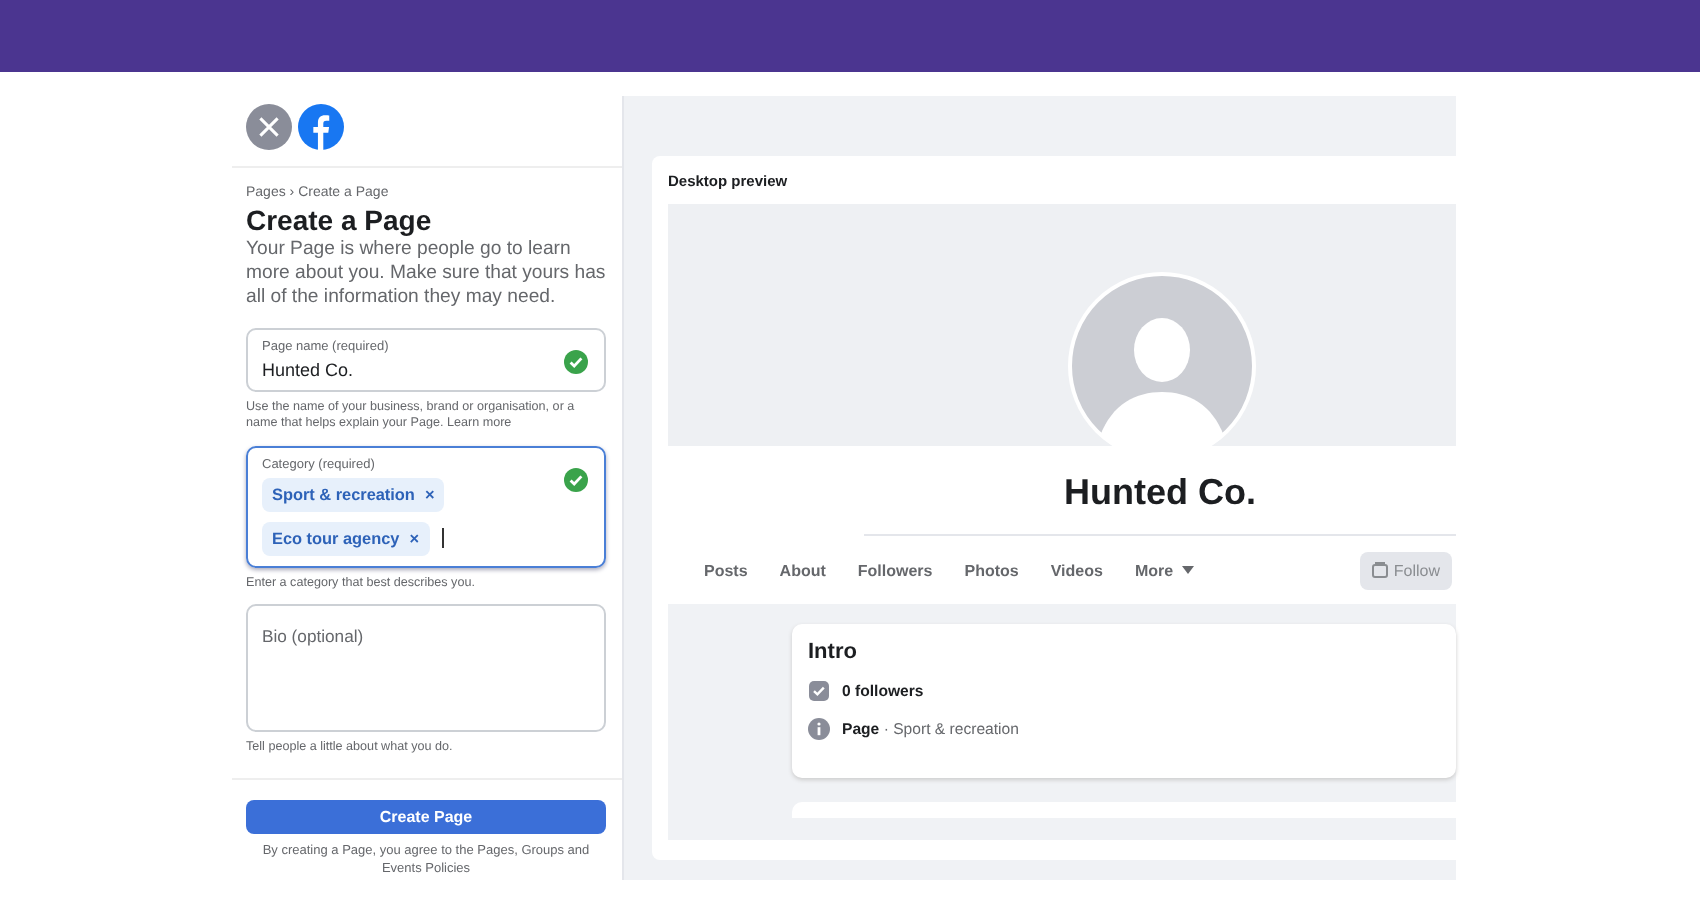  I want to click on info-icon, so click(819, 729).